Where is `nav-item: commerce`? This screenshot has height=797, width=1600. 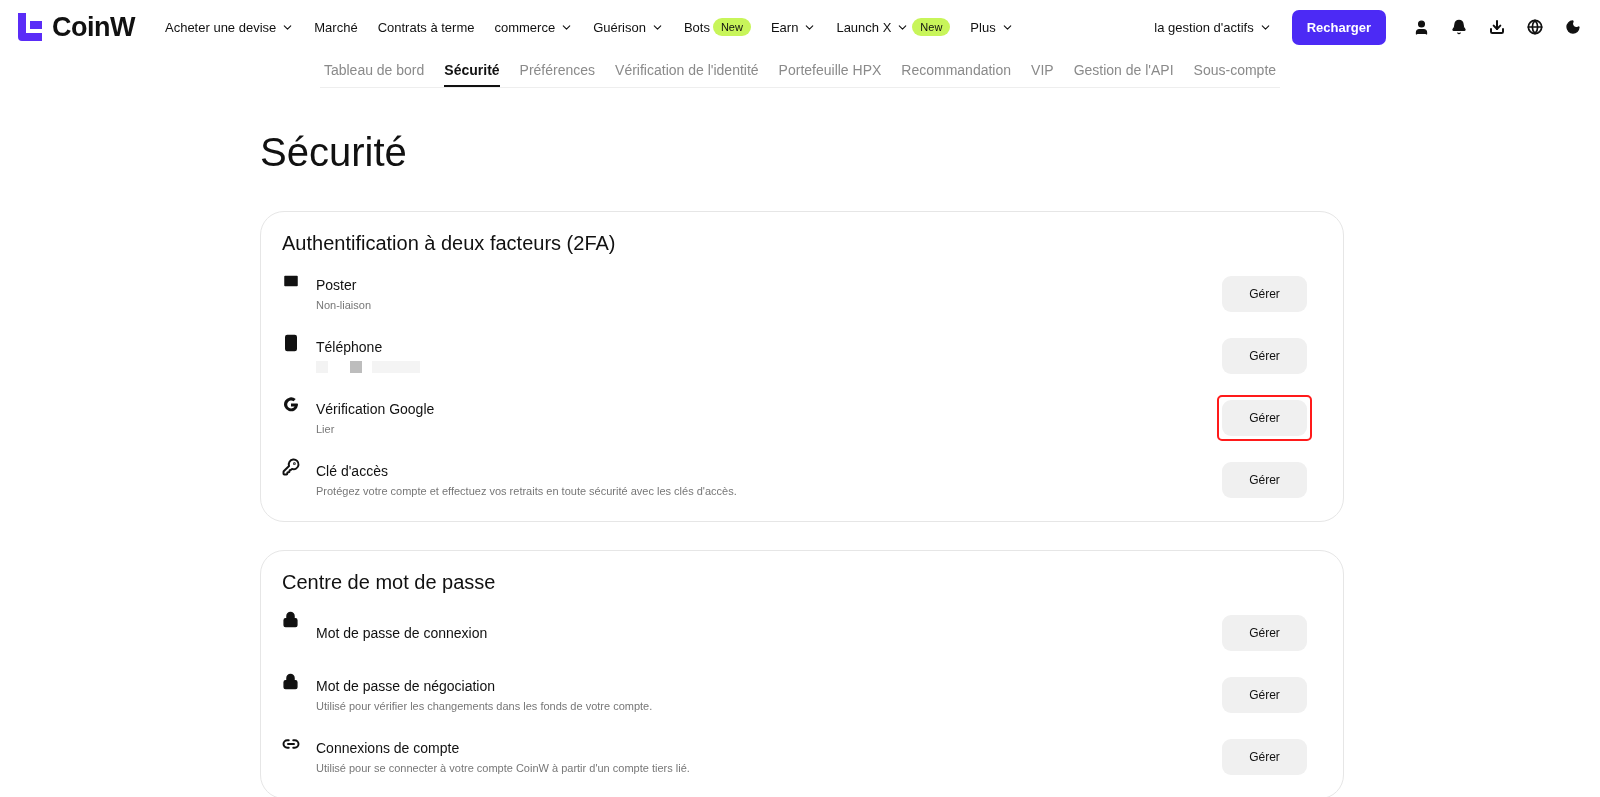 nav-item: commerce is located at coordinates (534, 27).